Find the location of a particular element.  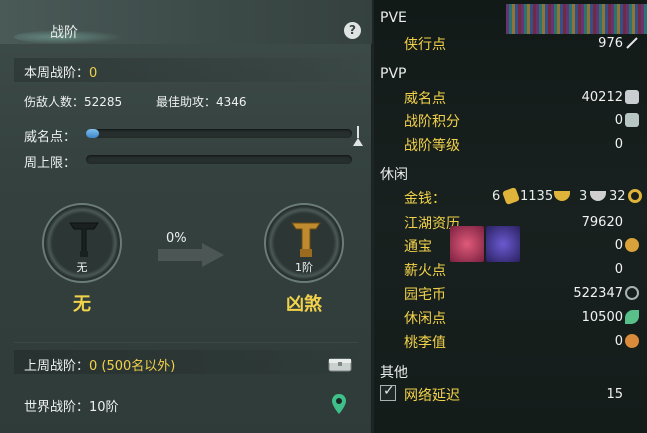

kills-line: 伤敌人数：52285 is located at coordinates (73, 101).